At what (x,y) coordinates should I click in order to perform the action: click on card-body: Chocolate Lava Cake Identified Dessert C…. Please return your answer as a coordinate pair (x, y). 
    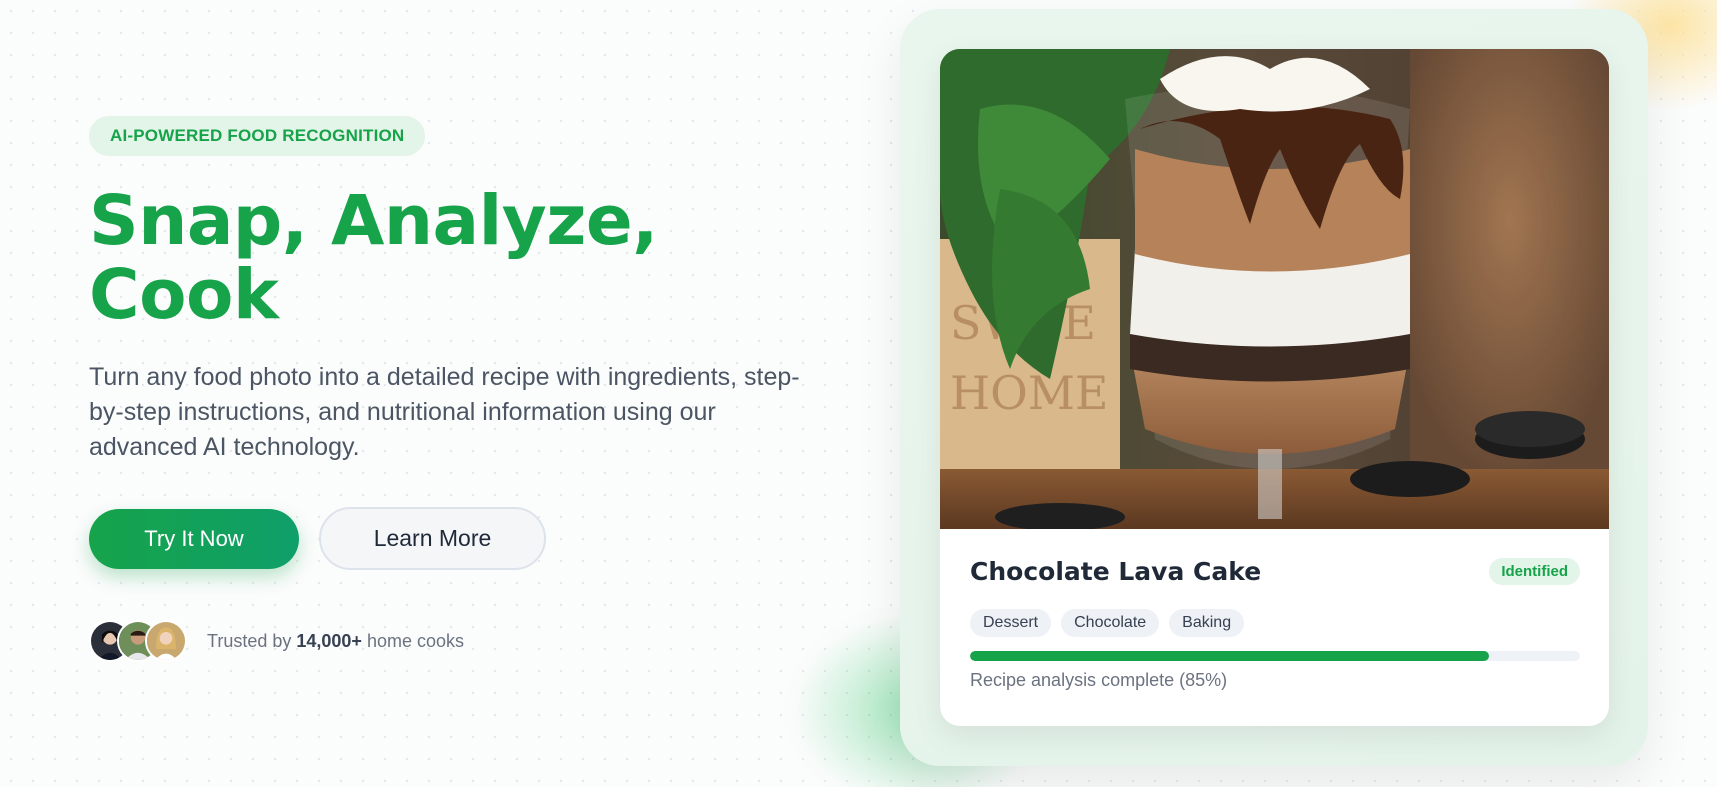
    Looking at the image, I should click on (1275, 624).